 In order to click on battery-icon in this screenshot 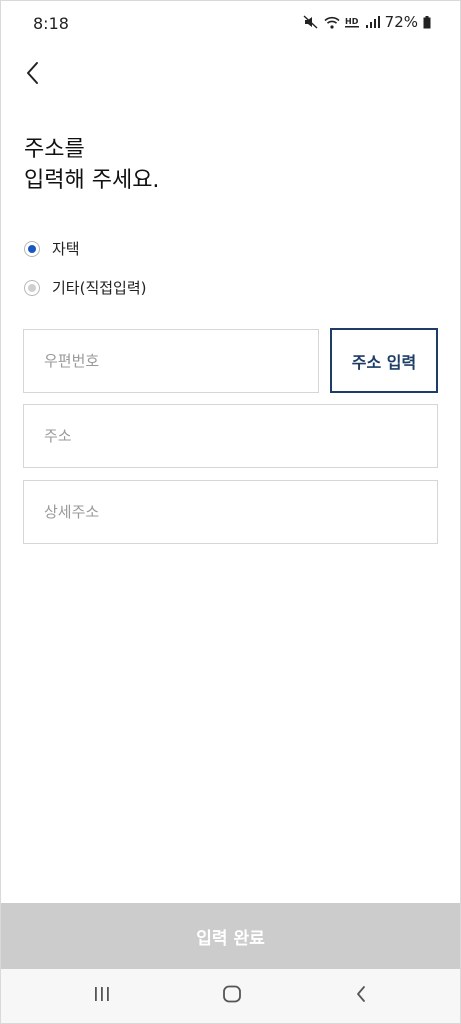, I will do `click(427, 22)`.